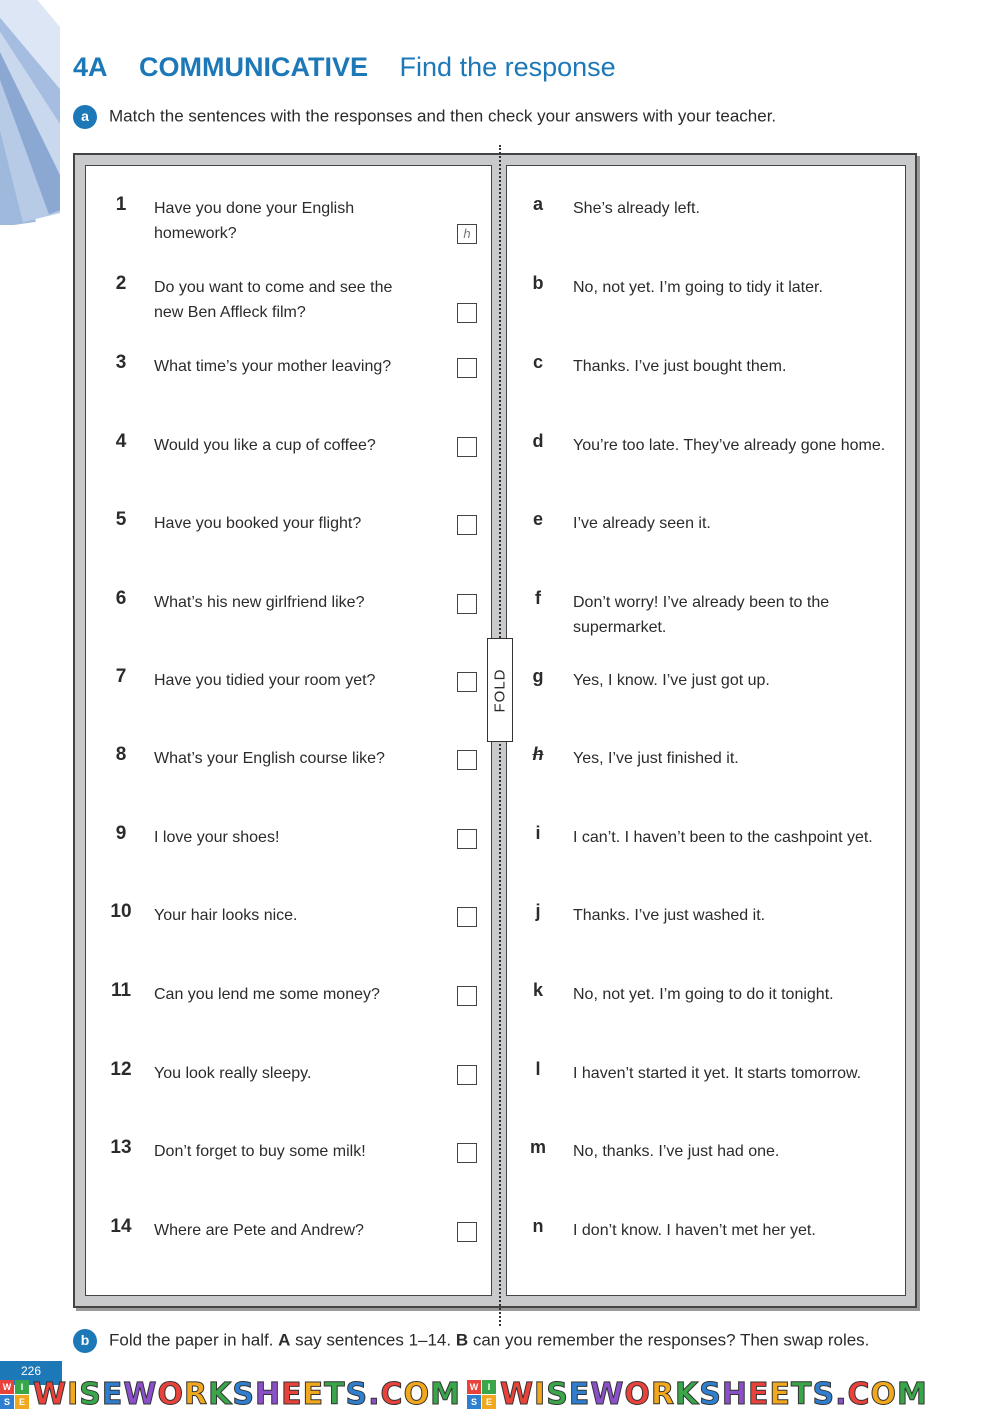 This screenshot has width=1000, height=1413. What do you see at coordinates (90, 67) in the screenshot?
I see `unit-number: 4A` at bounding box center [90, 67].